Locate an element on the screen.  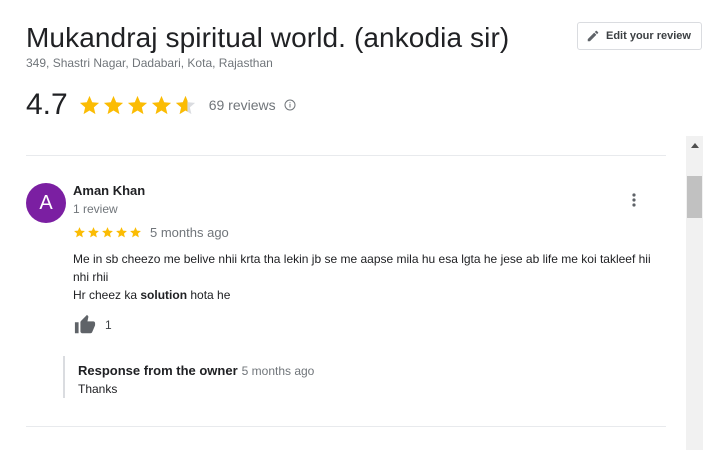
chevron-up-icon is located at coordinates (694, 145).